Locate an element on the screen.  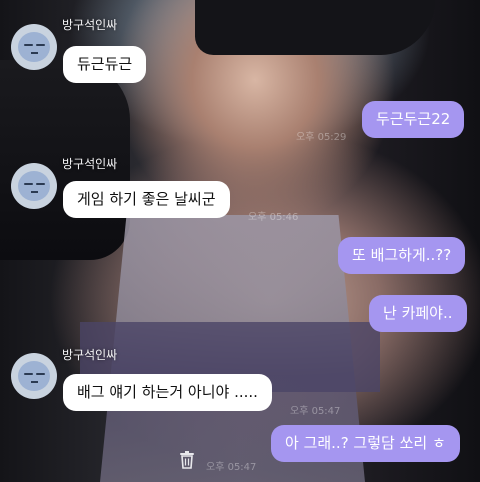
outgoing-message-bubble: 난 카페야.. is located at coordinates (418, 313).